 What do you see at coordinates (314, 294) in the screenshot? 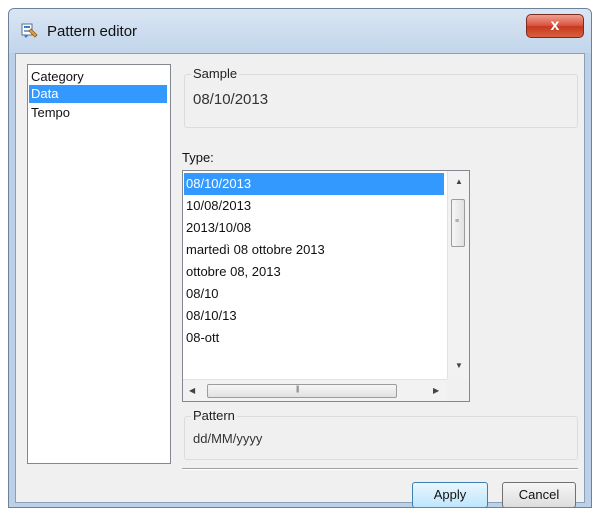
I see `type-item: 08/10` at bounding box center [314, 294].